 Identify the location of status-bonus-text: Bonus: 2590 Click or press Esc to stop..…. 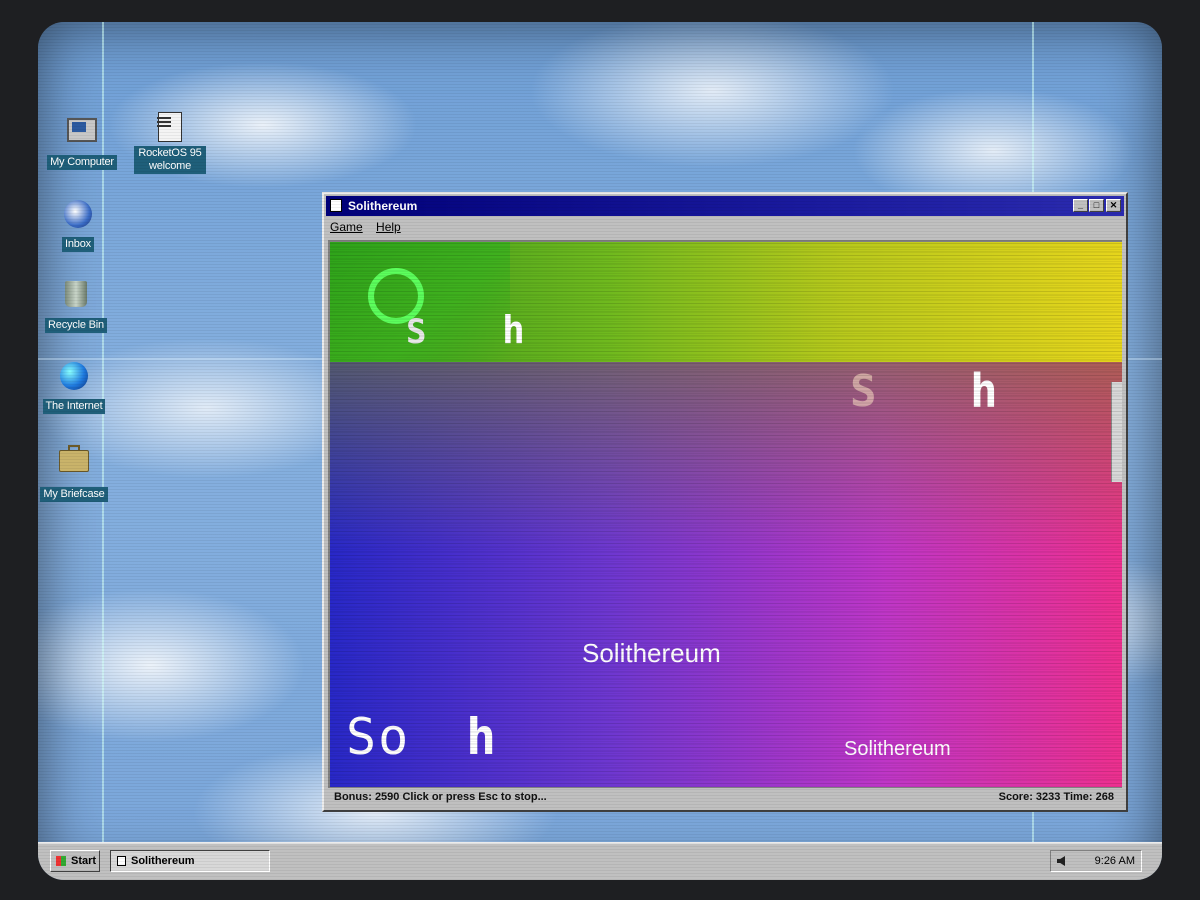
(440, 797).